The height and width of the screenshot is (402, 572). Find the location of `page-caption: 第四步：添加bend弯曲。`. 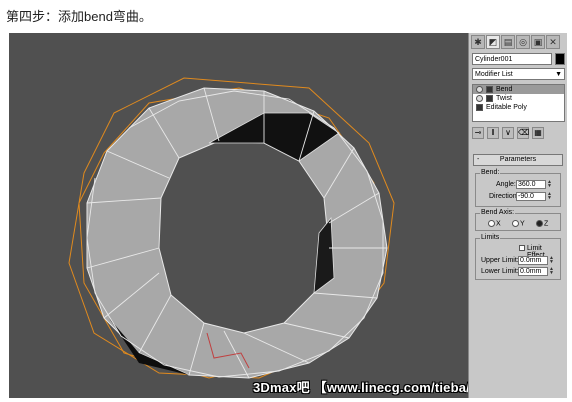

page-caption: 第四步：添加bend弯曲。 is located at coordinates (79, 16).